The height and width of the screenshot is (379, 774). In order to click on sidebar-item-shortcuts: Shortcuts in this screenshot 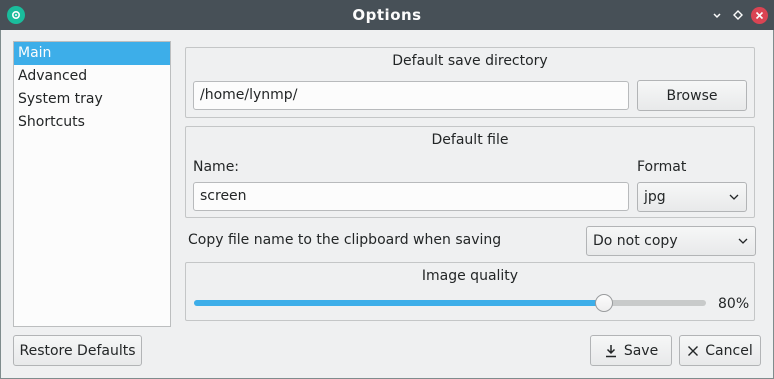, I will do `click(92, 122)`.